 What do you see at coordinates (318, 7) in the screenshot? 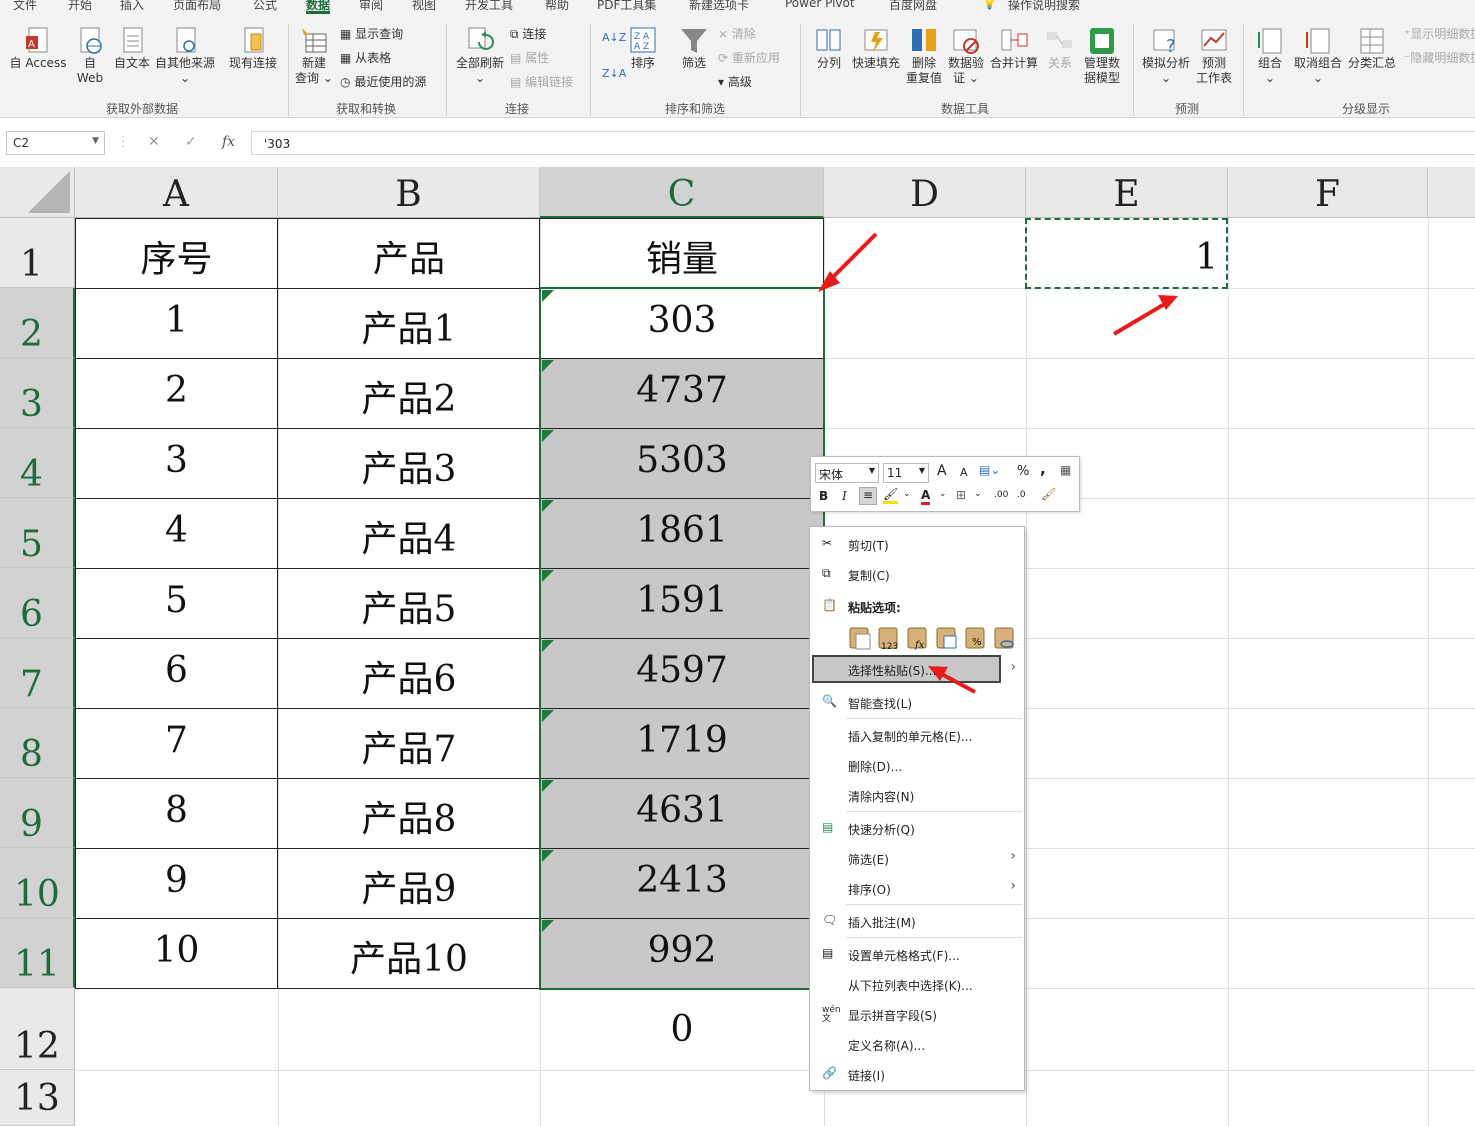
I see `tab-data: 数据` at bounding box center [318, 7].